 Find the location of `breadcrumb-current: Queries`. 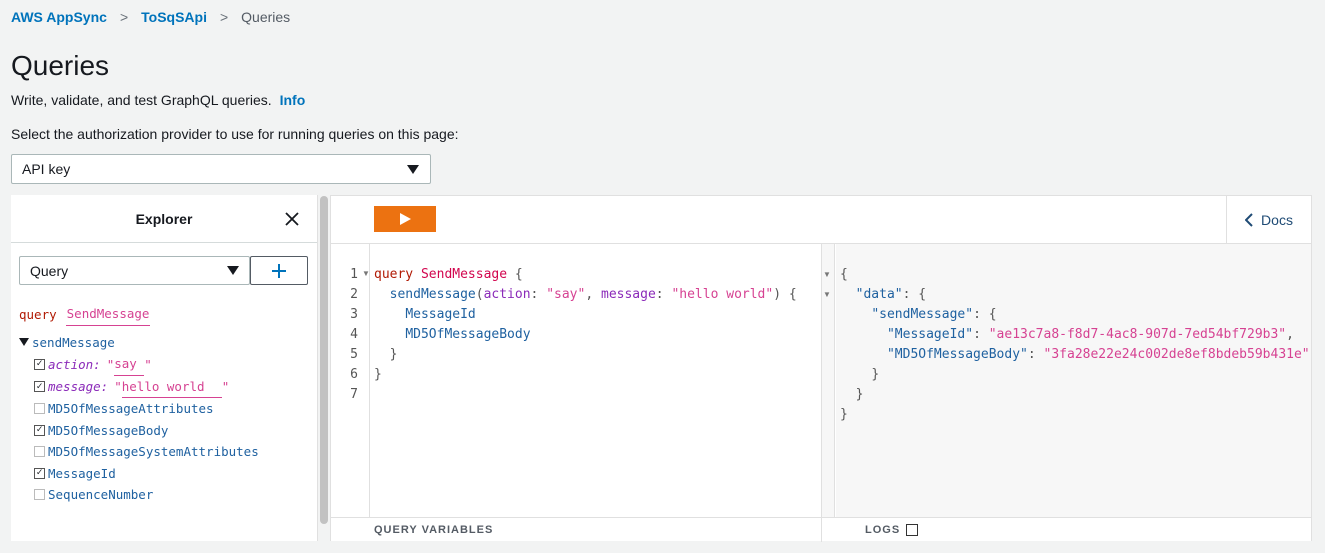

breadcrumb-current: Queries is located at coordinates (266, 17).